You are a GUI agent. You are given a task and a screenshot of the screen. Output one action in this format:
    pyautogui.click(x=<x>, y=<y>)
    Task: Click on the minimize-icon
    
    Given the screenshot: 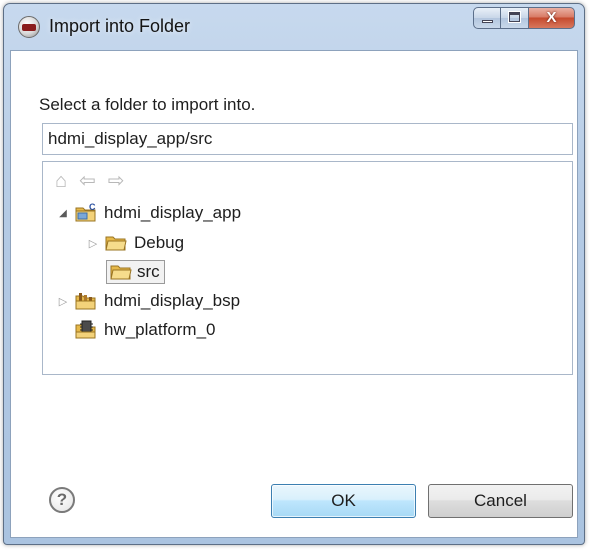 What is the action you would take?
    pyautogui.click(x=487, y=21)
    